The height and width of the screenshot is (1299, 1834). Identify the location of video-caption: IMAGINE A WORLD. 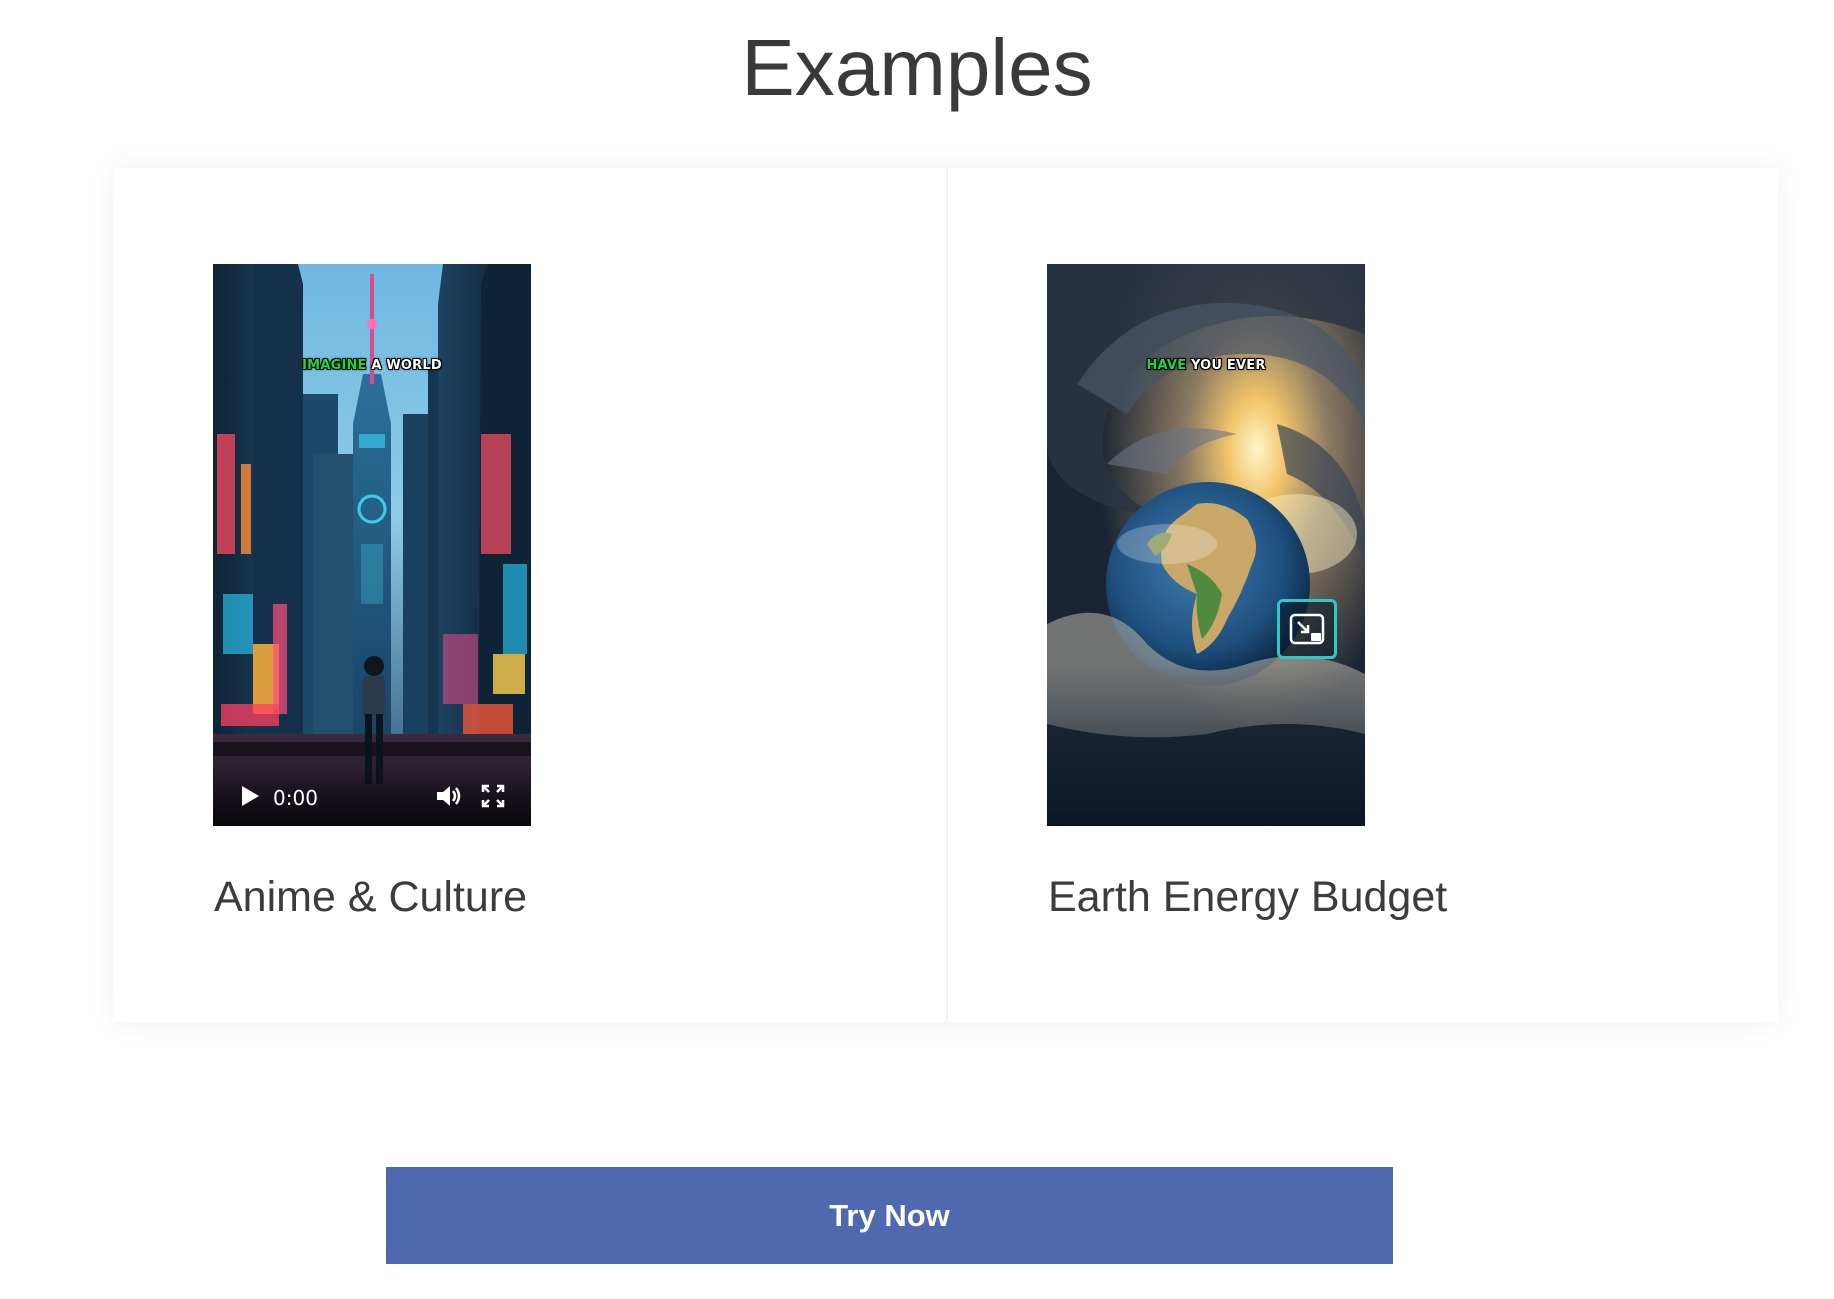
(372, 365).